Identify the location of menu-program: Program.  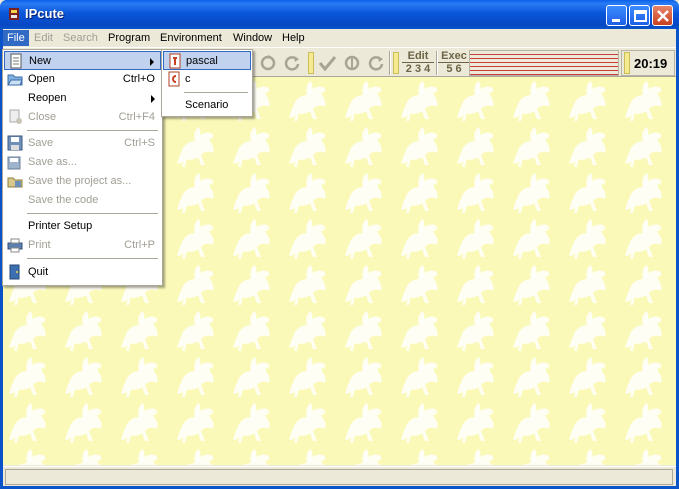
(129, 38).